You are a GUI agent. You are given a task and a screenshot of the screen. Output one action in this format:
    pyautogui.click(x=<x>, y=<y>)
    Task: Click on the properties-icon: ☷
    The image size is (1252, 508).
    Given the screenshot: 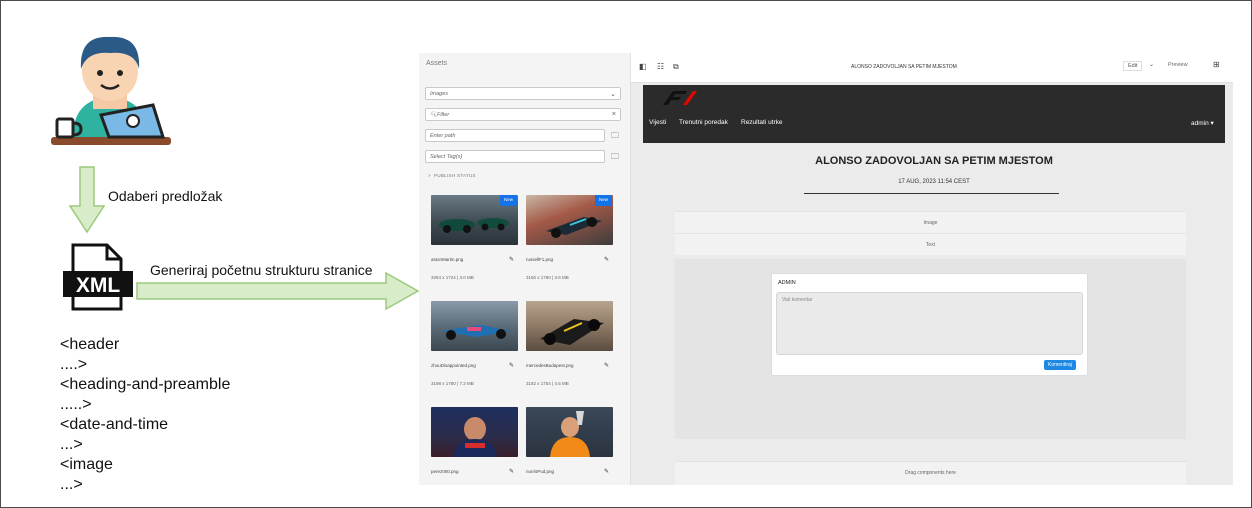 What is the action you would take?
    pyautogui.click(x=660, y=66)
    